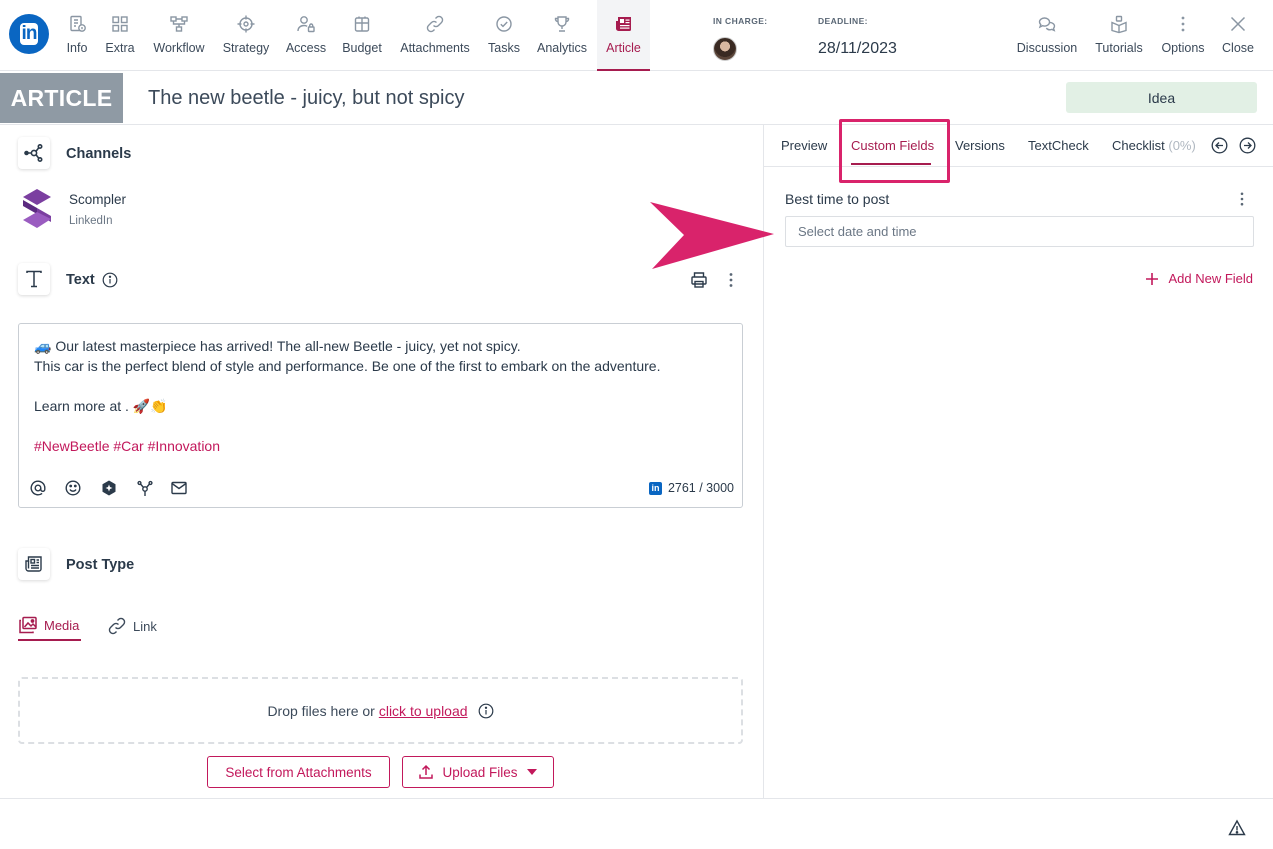 The height and width of the screenshot is (849, 1273). Describe the element at coordinates (298, 772) in the screenshot. I see `select-from-attachments-button: Select from Attachments` at that location.